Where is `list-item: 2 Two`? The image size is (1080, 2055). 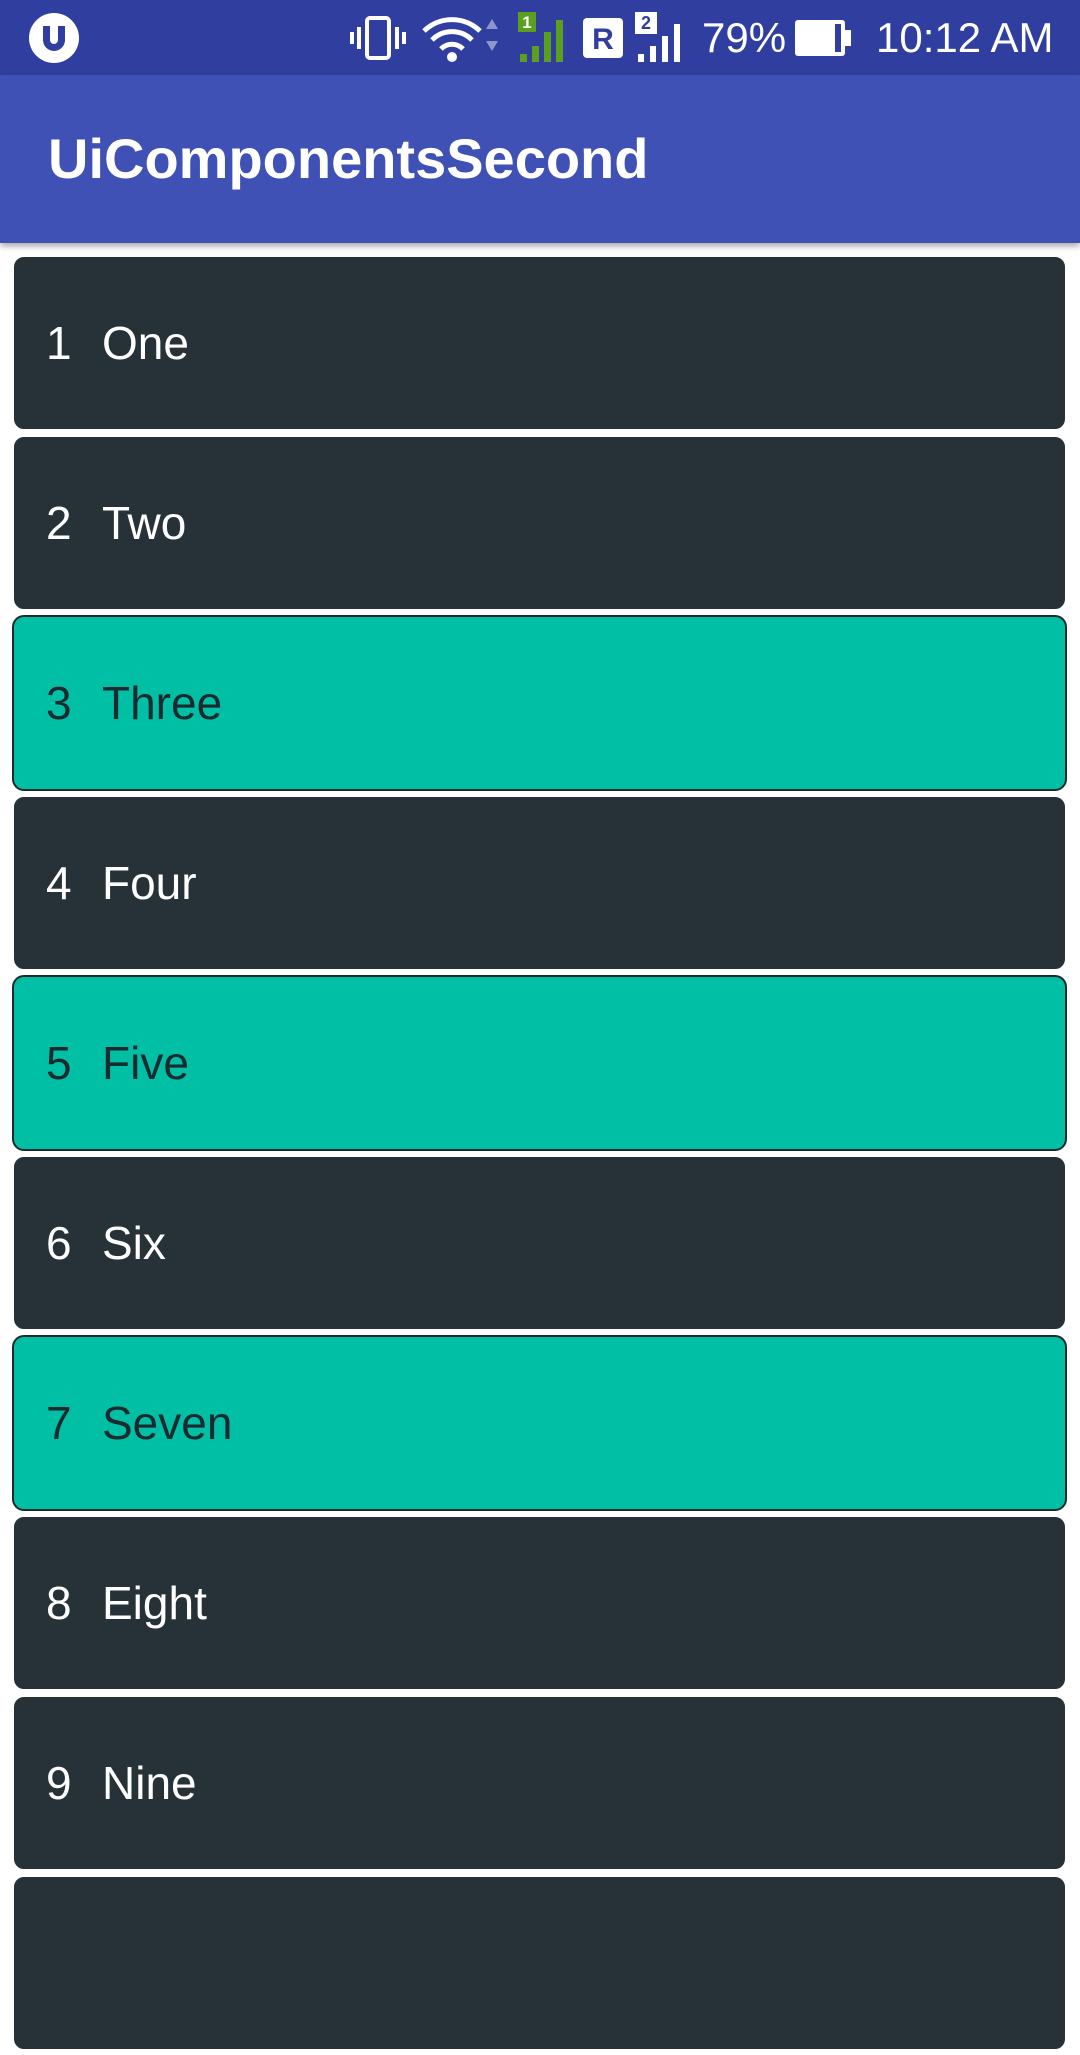 list-item: 2 Two is located at coordinates (539, 523).